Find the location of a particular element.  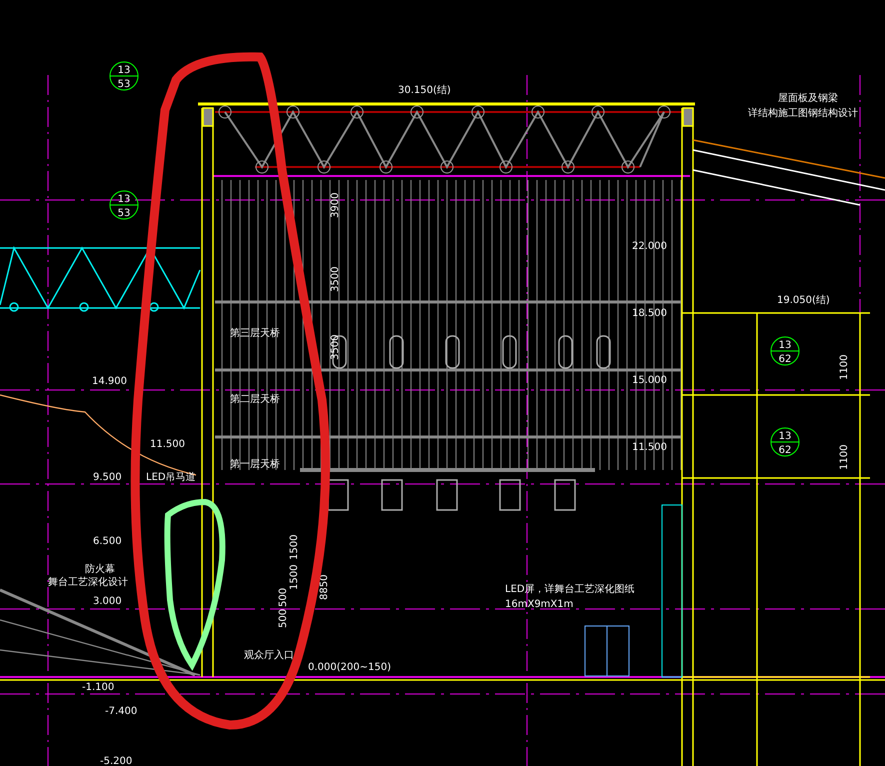

elevation-label: 19.050(结) is located at coordinates (803, 300).